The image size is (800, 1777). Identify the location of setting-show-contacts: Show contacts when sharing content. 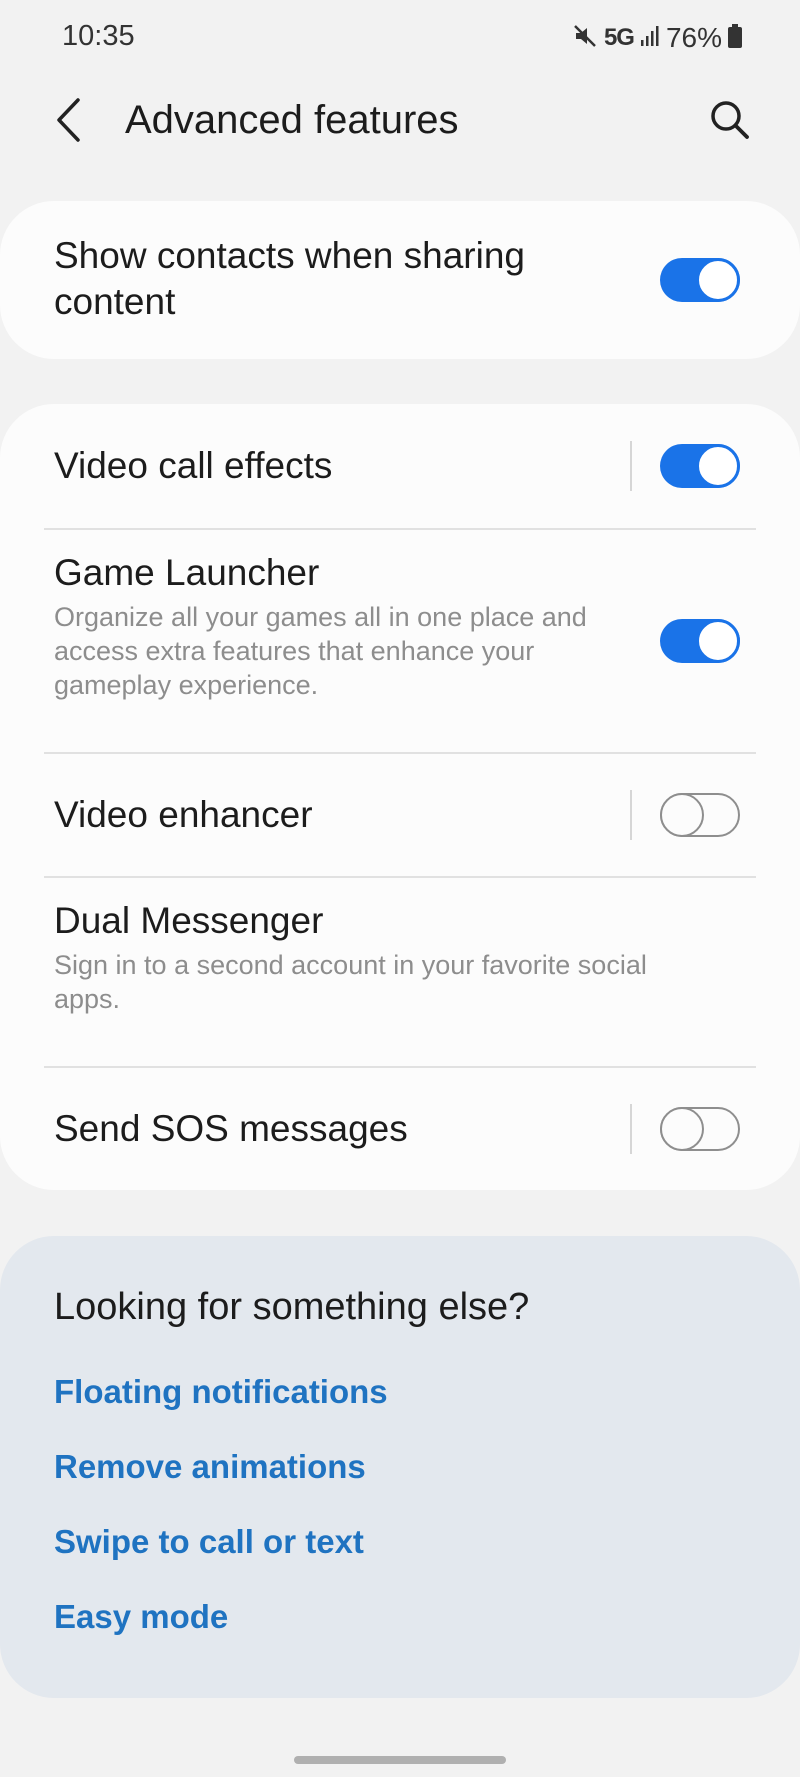
(400, 280).